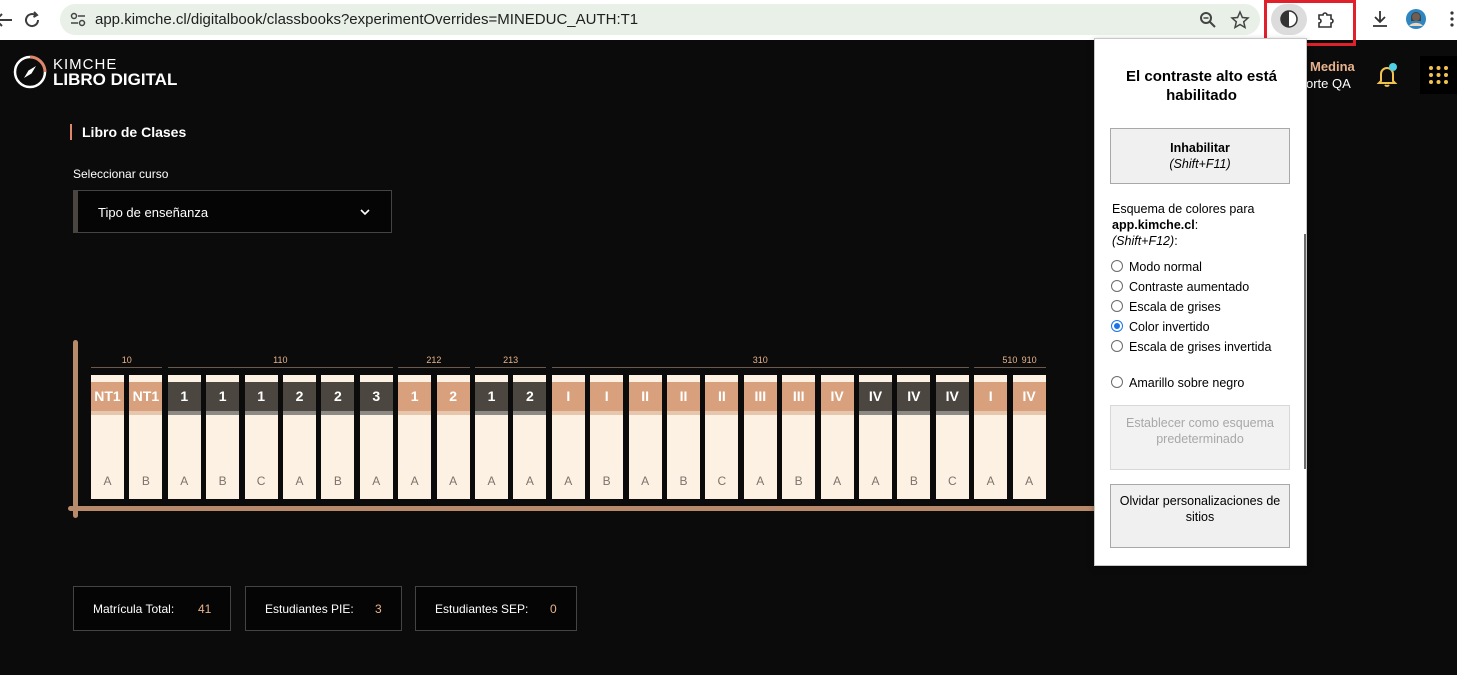 The image size is (1457, 675). What do you see at coordinates (146, 437) in the screenshot?
I see `classbook-1: NT1 B` at bounding box center [146, 437].